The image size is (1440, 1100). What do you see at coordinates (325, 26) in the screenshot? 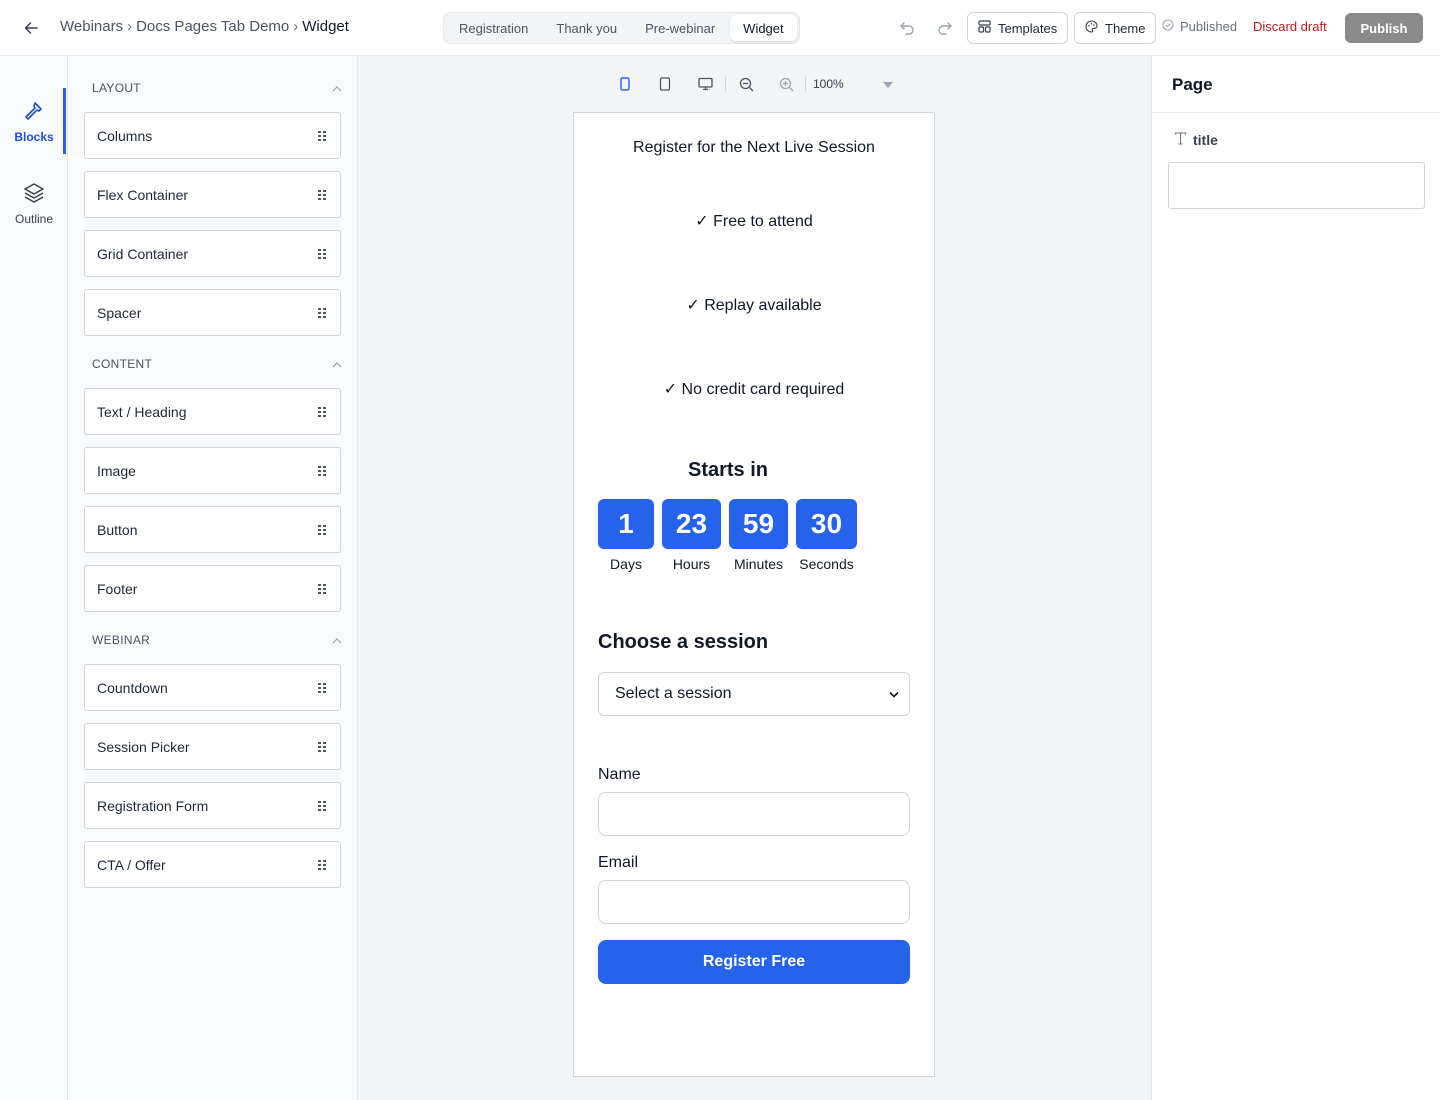
I see `breadcrumb-item-current: Widget` at bounding box center [325, 26].